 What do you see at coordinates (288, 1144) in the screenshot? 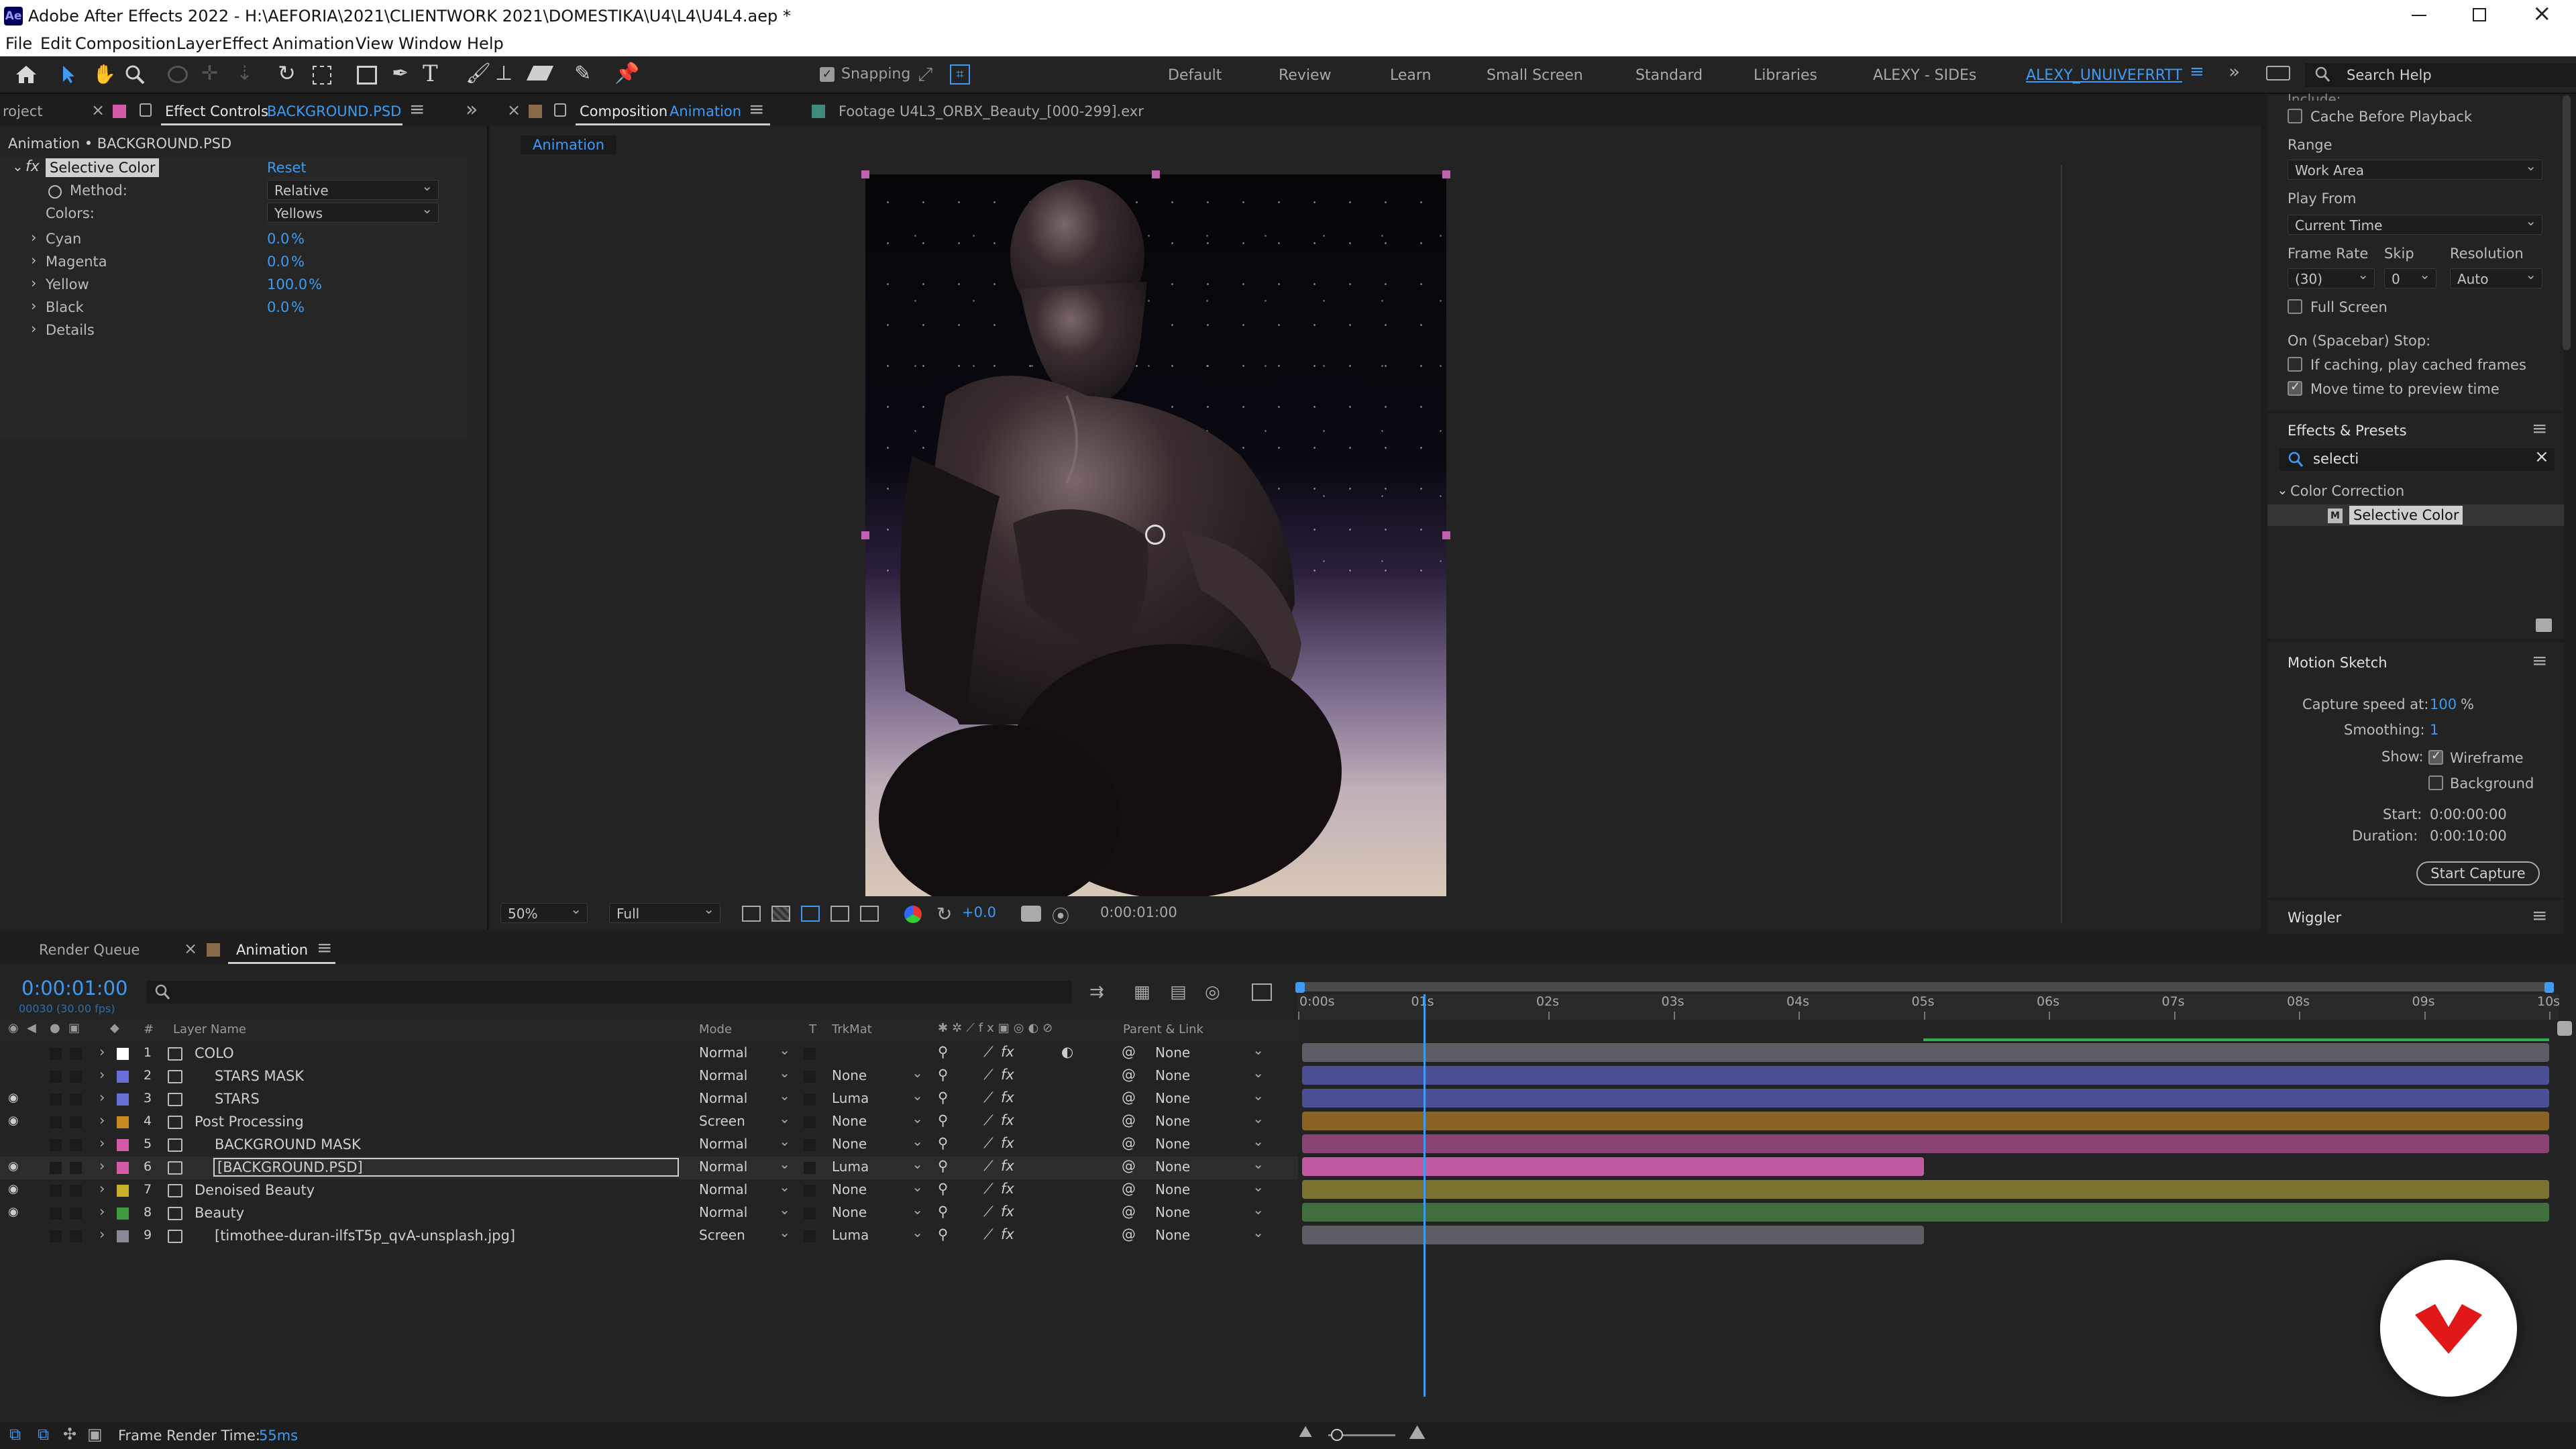
I see `layer-name: BACKGROUND MASK` at bounding box center [288, 1144].